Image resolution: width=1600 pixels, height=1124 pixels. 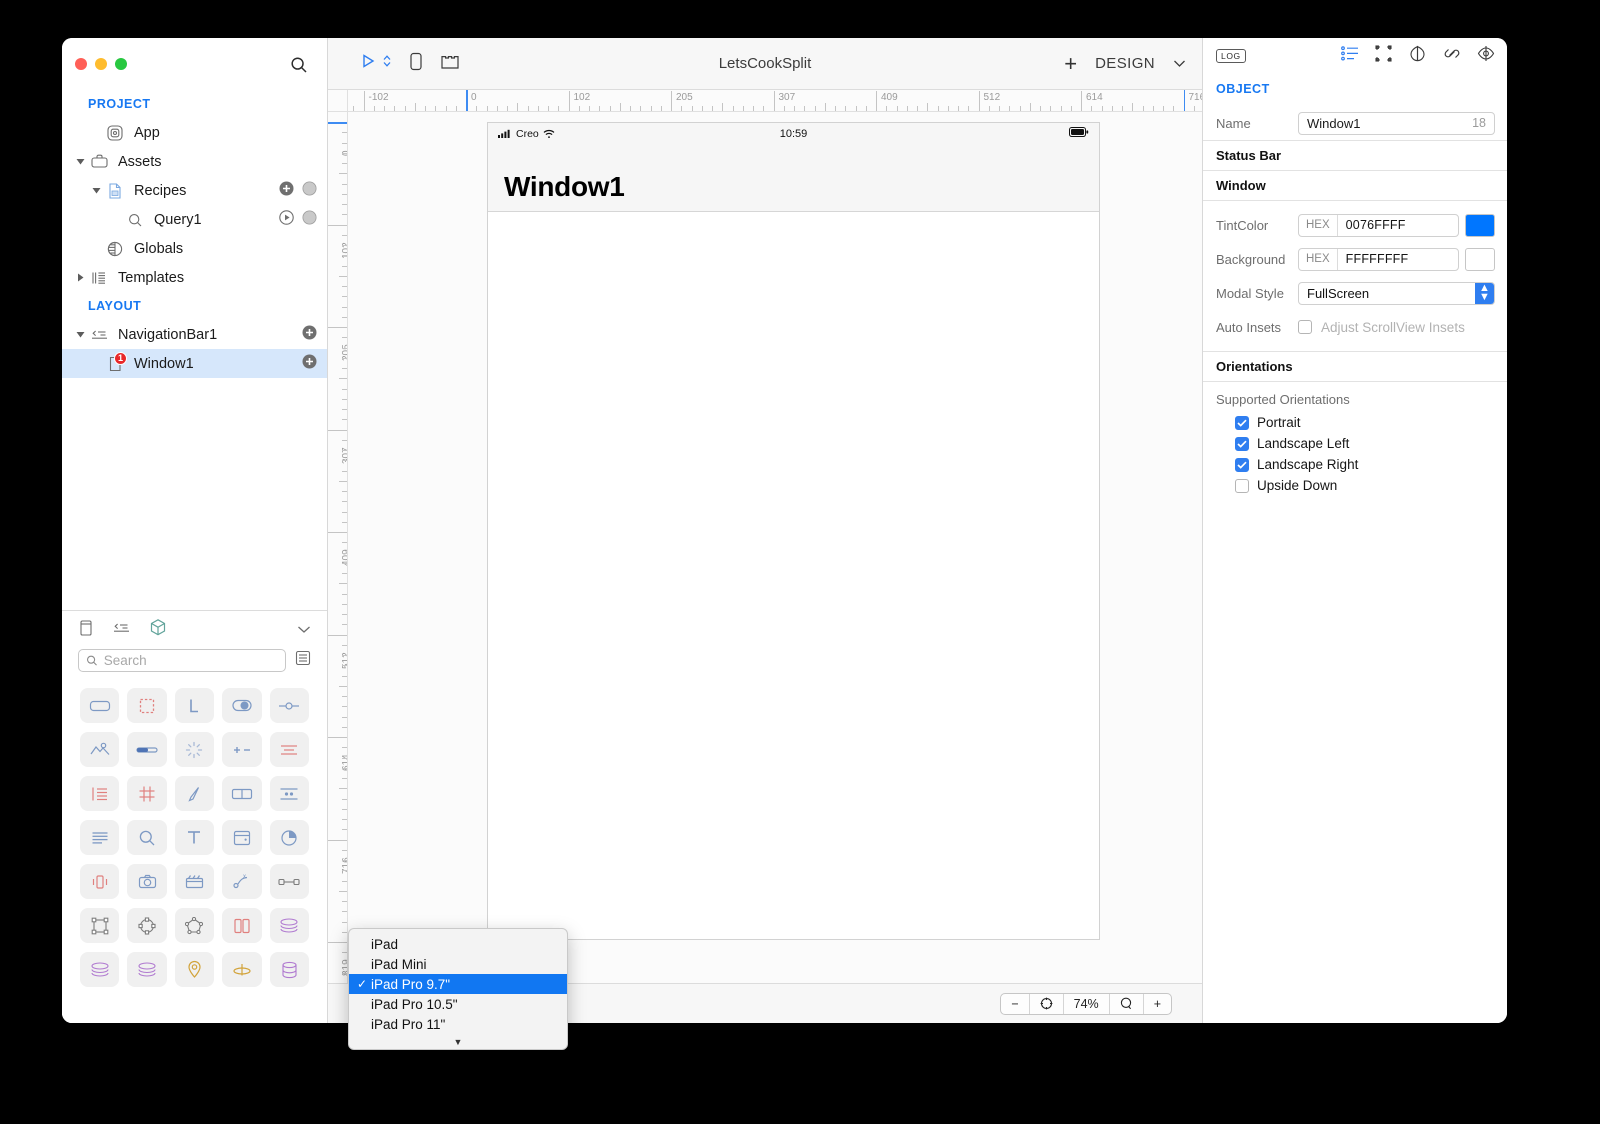 What do you see at coordinates (194, 248) in the screenshot?
I see `tree-item-globals: Globals` at bounding box center [194, 248].